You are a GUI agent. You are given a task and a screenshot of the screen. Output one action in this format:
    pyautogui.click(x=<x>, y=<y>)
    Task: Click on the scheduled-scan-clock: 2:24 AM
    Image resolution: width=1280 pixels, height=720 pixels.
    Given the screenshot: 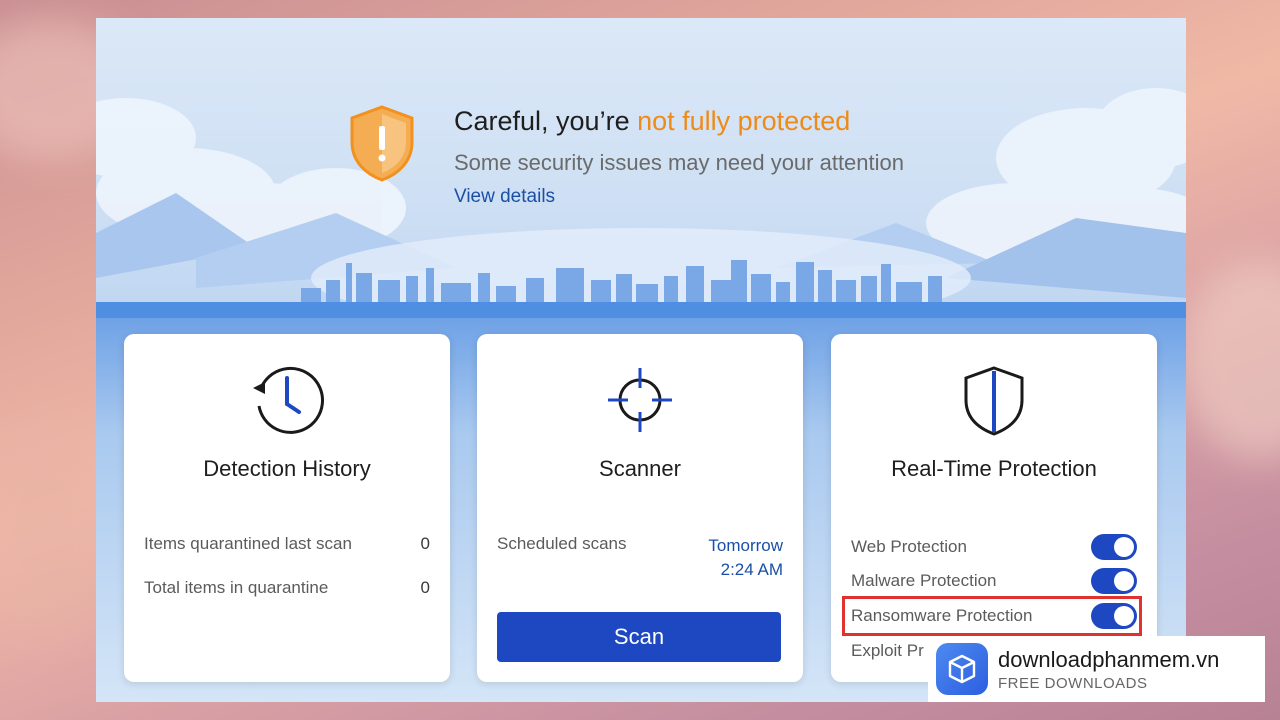 What is the action you would take?
    pyautogui.click(x=751, y=569)
    